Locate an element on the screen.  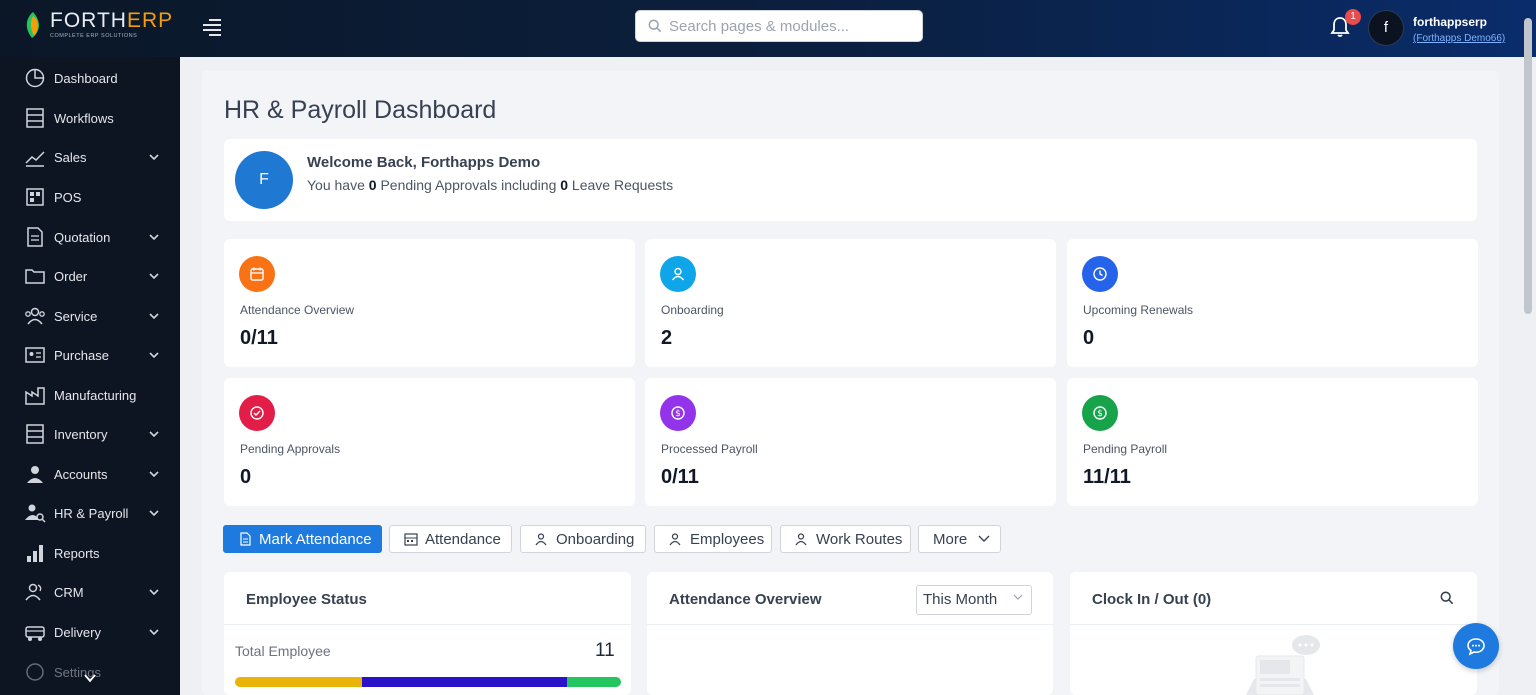
stat-label: Attendance Overview is located at coordinates (297, 310).